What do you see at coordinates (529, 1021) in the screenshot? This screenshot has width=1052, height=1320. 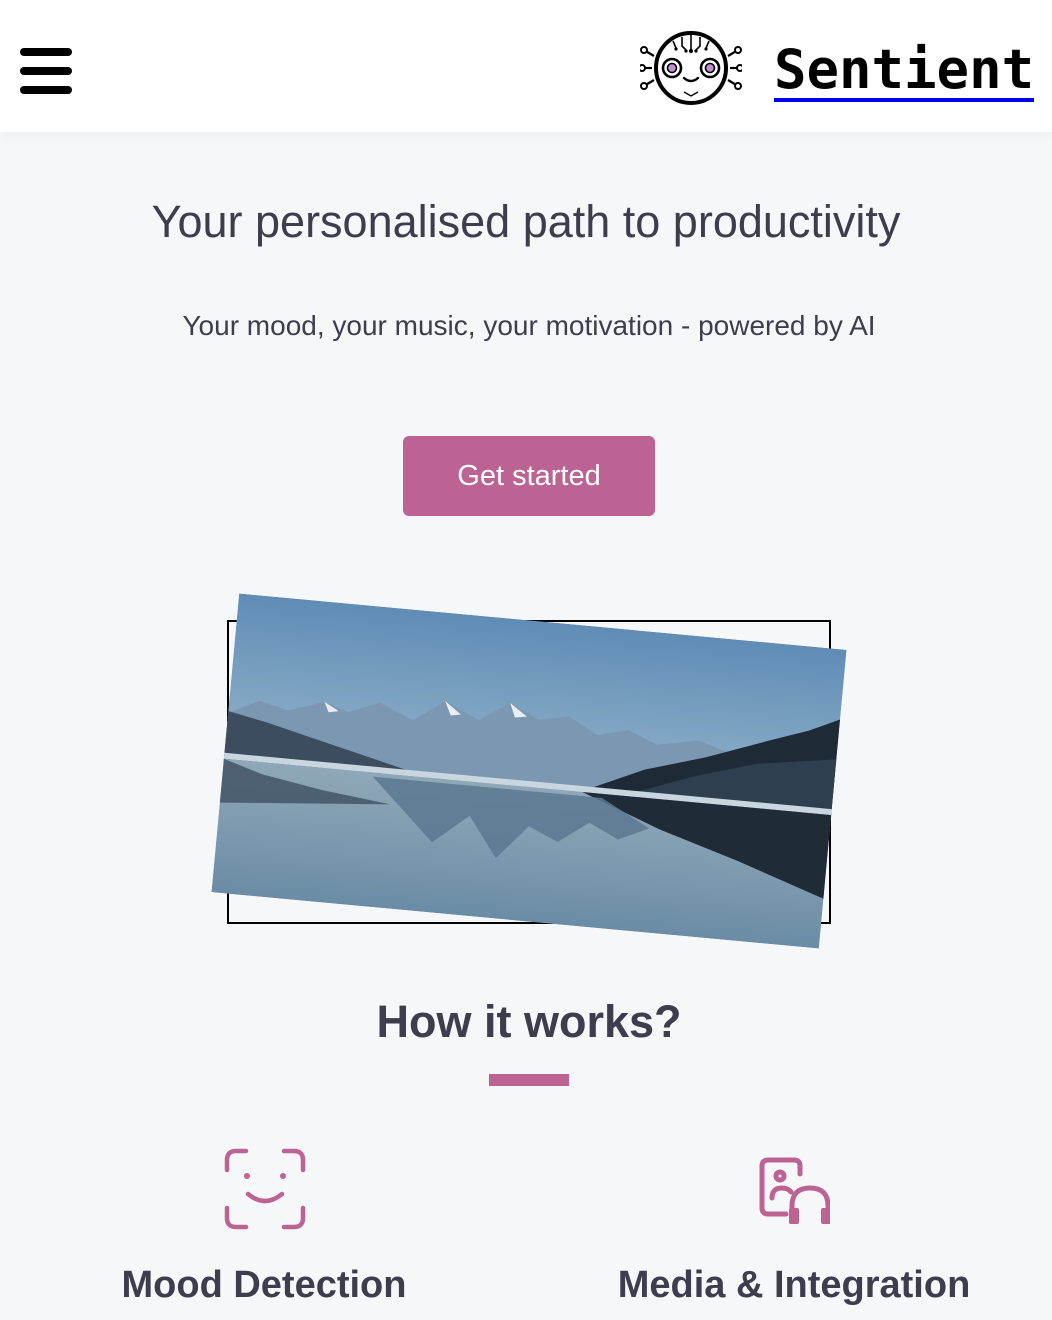 I see `how-it-works-title: How it works?` at bounding box center [529, 1021].